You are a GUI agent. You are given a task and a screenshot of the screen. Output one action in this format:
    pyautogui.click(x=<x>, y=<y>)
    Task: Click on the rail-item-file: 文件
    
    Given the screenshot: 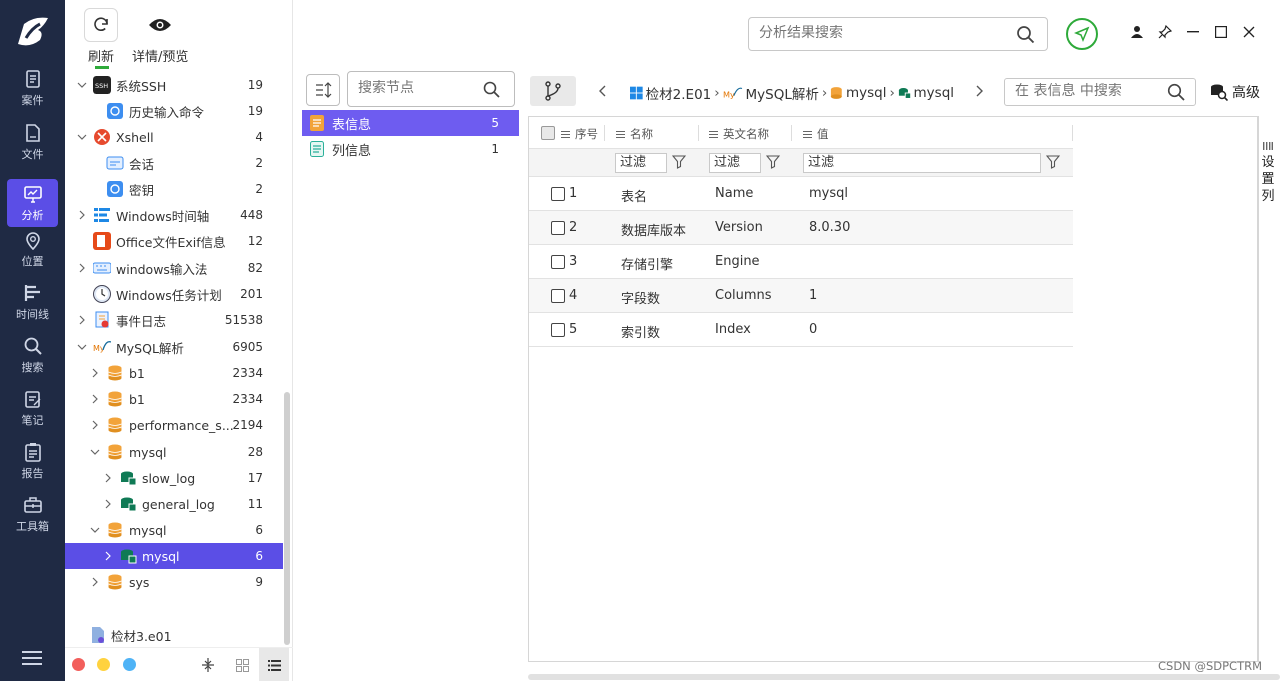 What is the action you would take?
    pyautogui.click(x=32, y=142)
    